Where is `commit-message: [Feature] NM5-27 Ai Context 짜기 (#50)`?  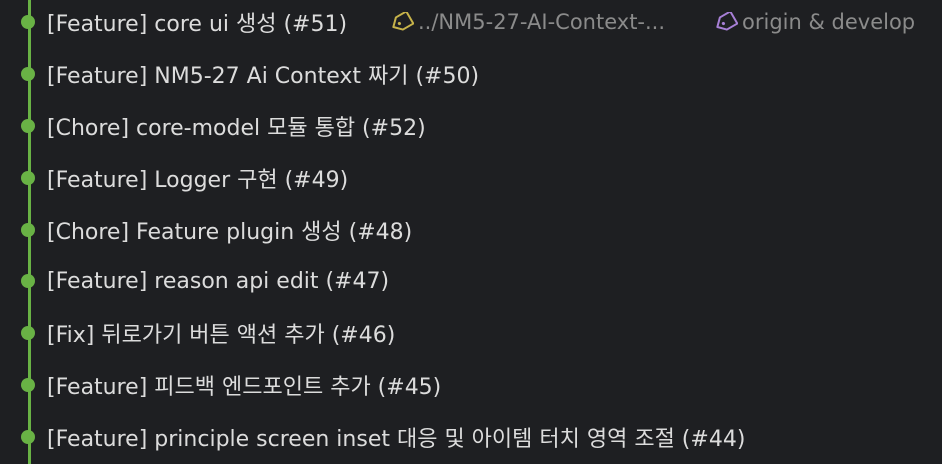 commit-message: [Feature] NM5-27 Ai Context 짜기 (#50) is located at coordinates (263, 76).